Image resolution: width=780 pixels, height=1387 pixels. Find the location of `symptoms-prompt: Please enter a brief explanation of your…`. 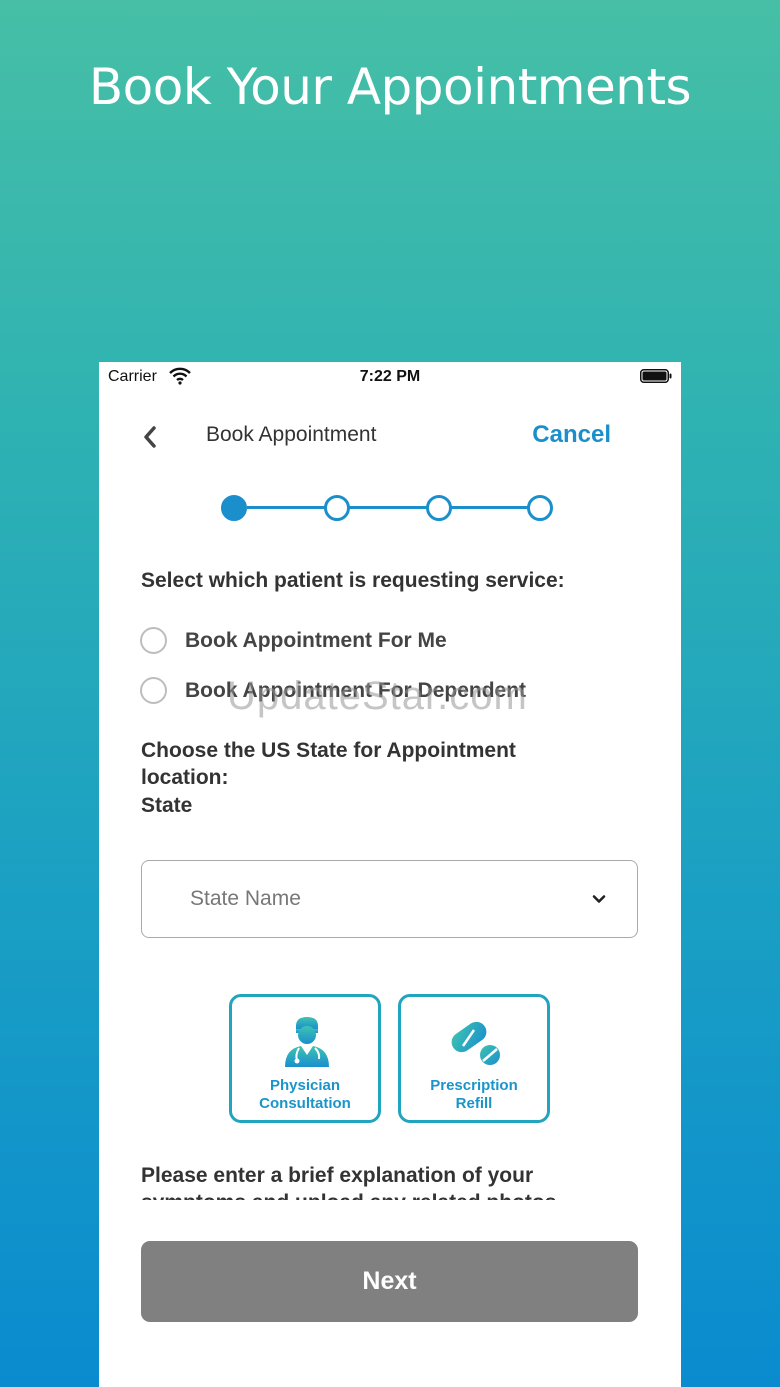

symptoms-prompt: Please enter a brief explanation of your… is located at coordinates (348, 1182).